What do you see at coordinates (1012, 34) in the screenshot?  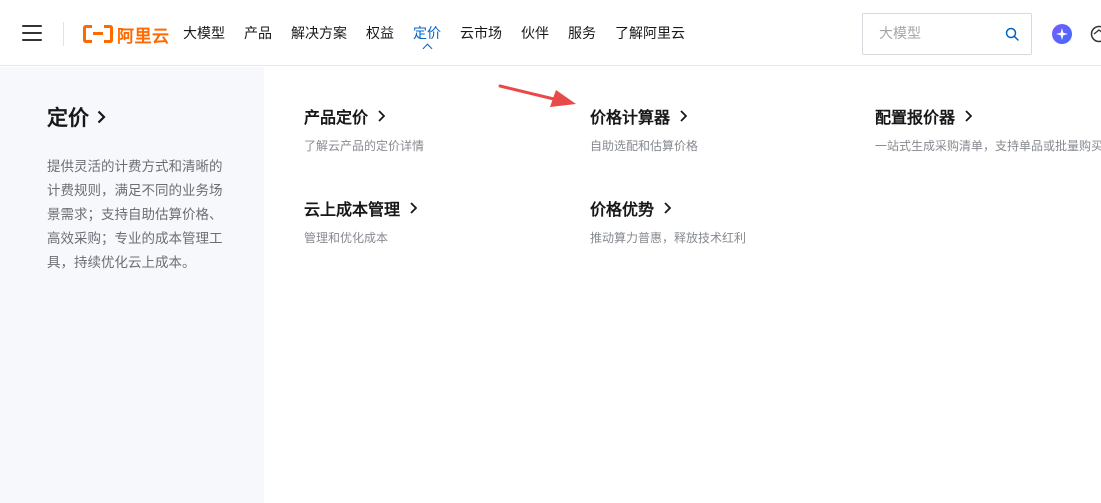 I see `search-icon` at bounding box center [1012, 34].